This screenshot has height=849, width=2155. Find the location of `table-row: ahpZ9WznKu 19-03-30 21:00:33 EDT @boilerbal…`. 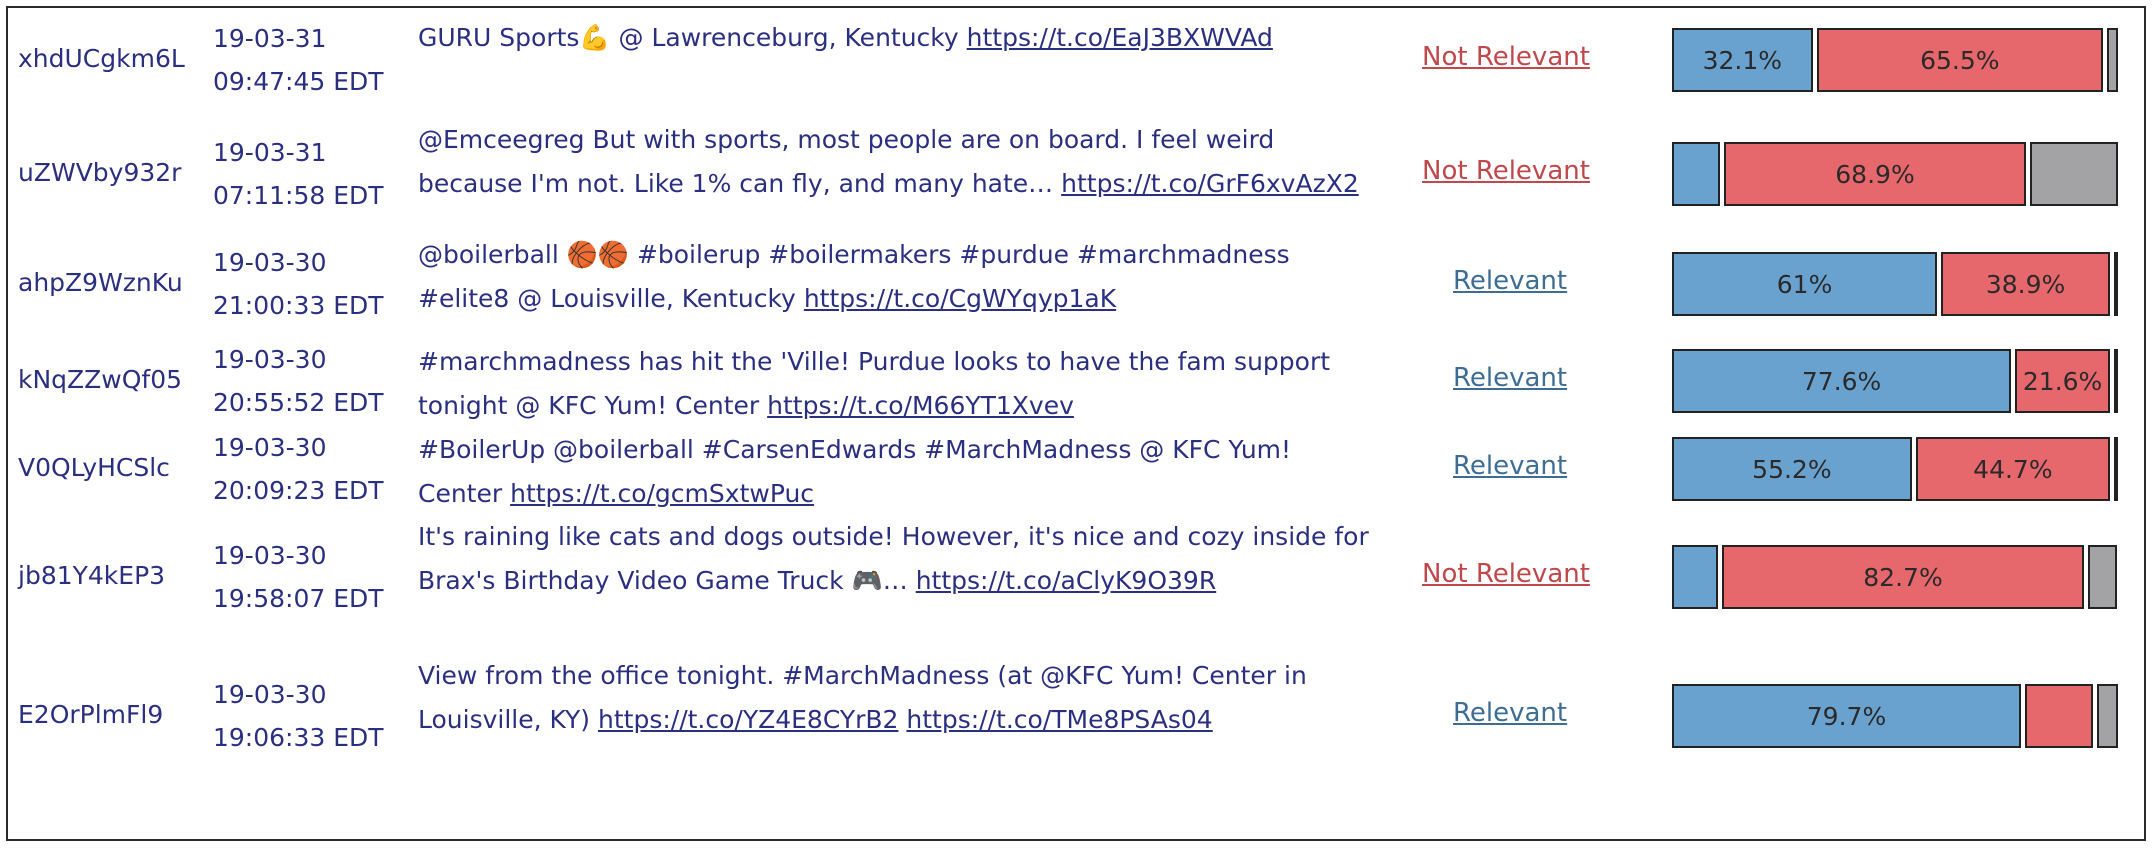

table-row: ahpZ9WznKu 19-03-30 21:00:33 EDT @boilerbal… is located at coordinates (1076, 284).